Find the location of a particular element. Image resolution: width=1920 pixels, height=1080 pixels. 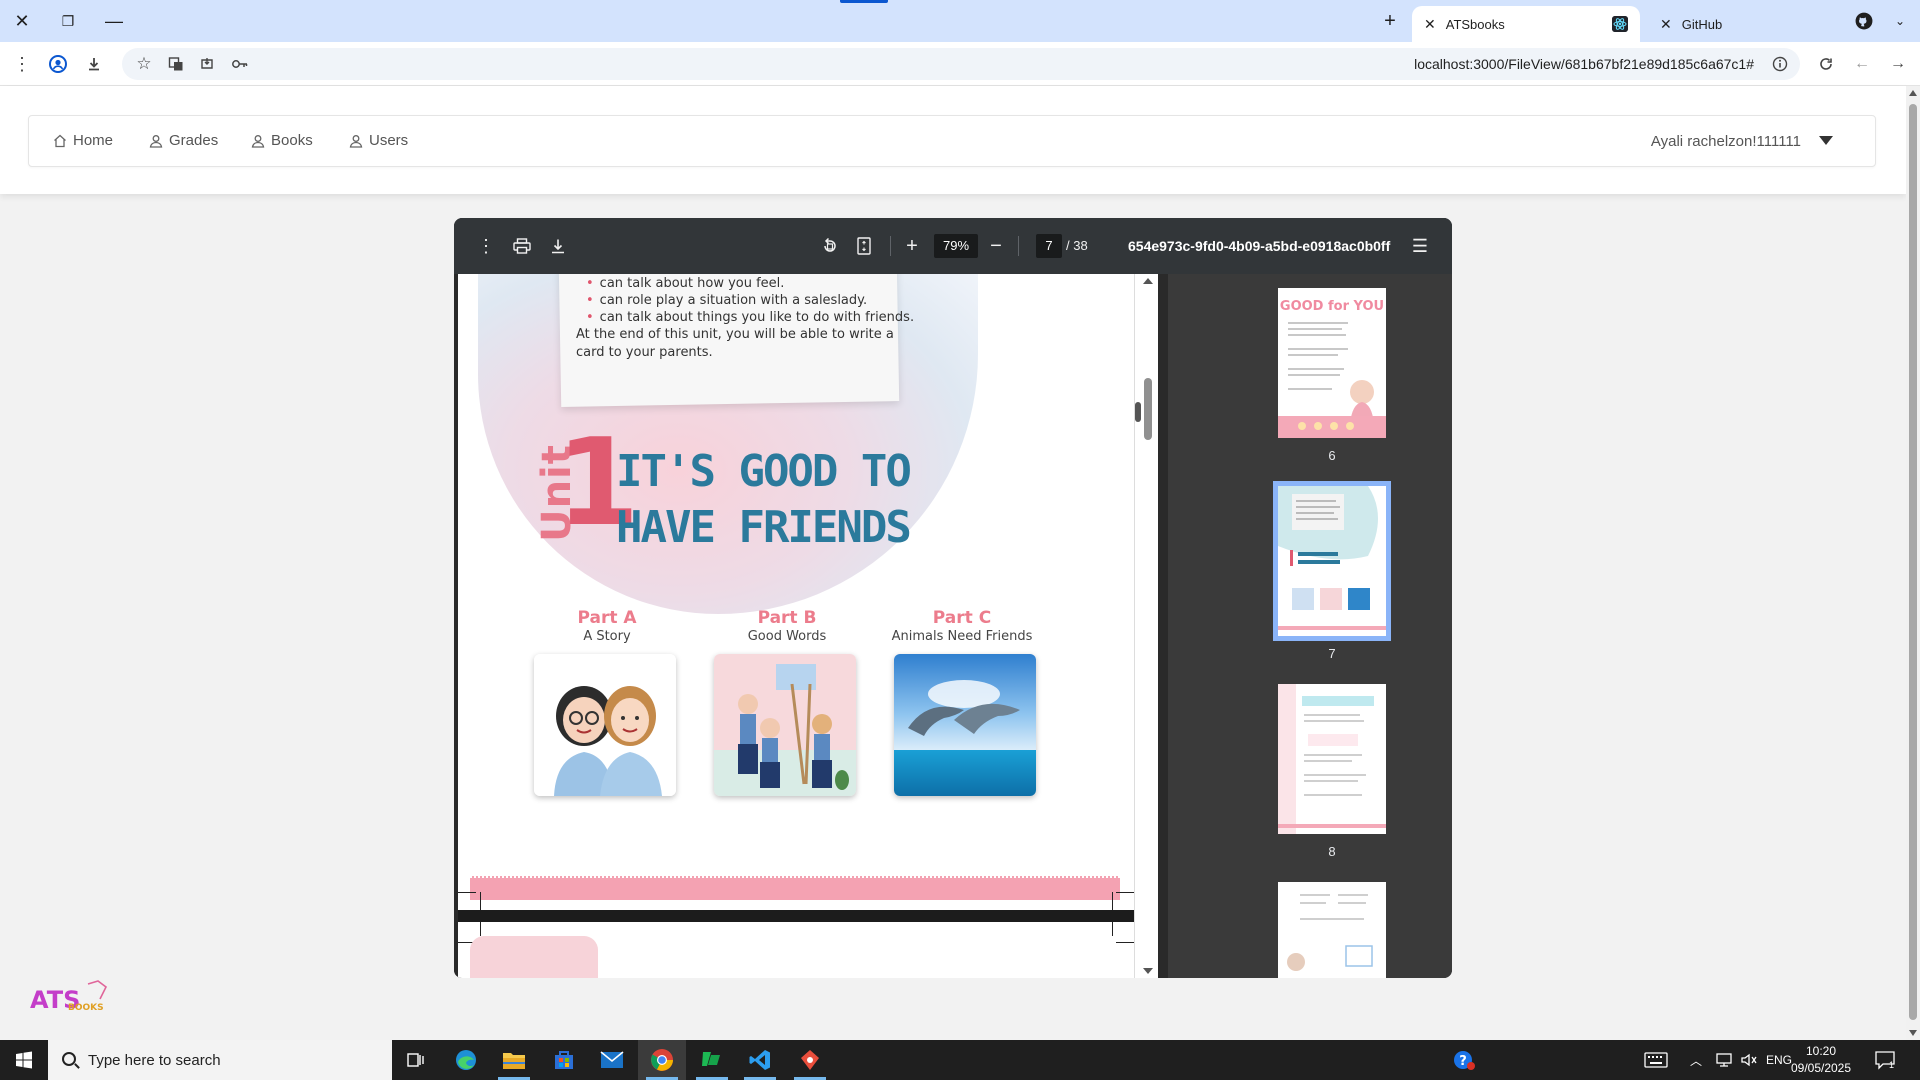

clock-date: 09/05/2025 is located at coordinates (1821, 1068).